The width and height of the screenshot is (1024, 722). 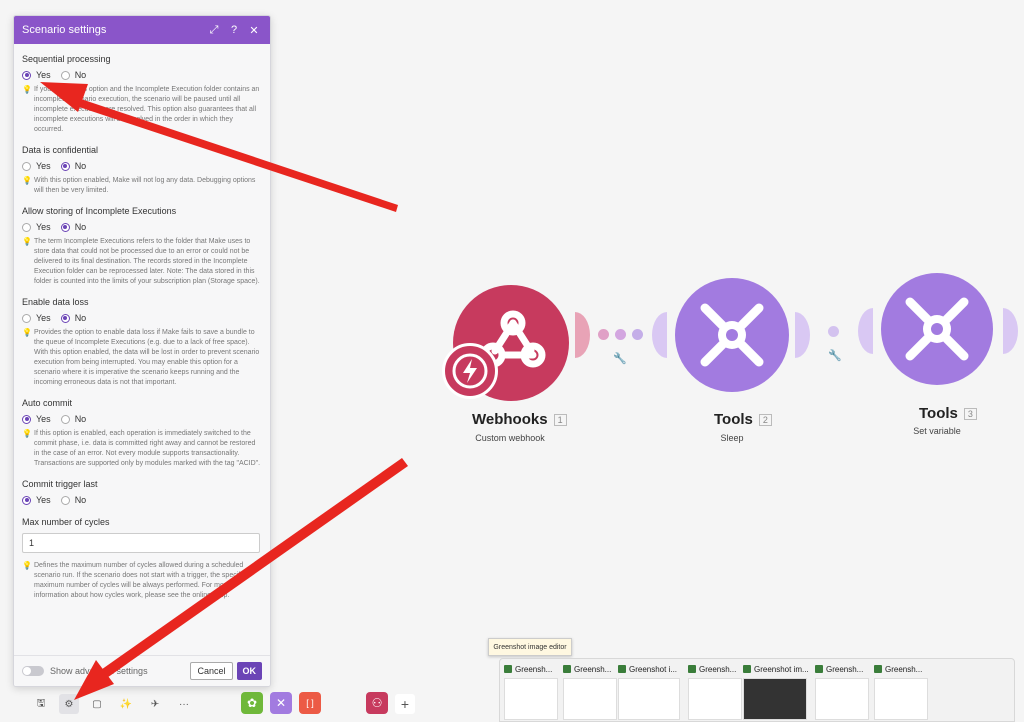 I want to click on ok-button: OK, so click(x=249, y=671).